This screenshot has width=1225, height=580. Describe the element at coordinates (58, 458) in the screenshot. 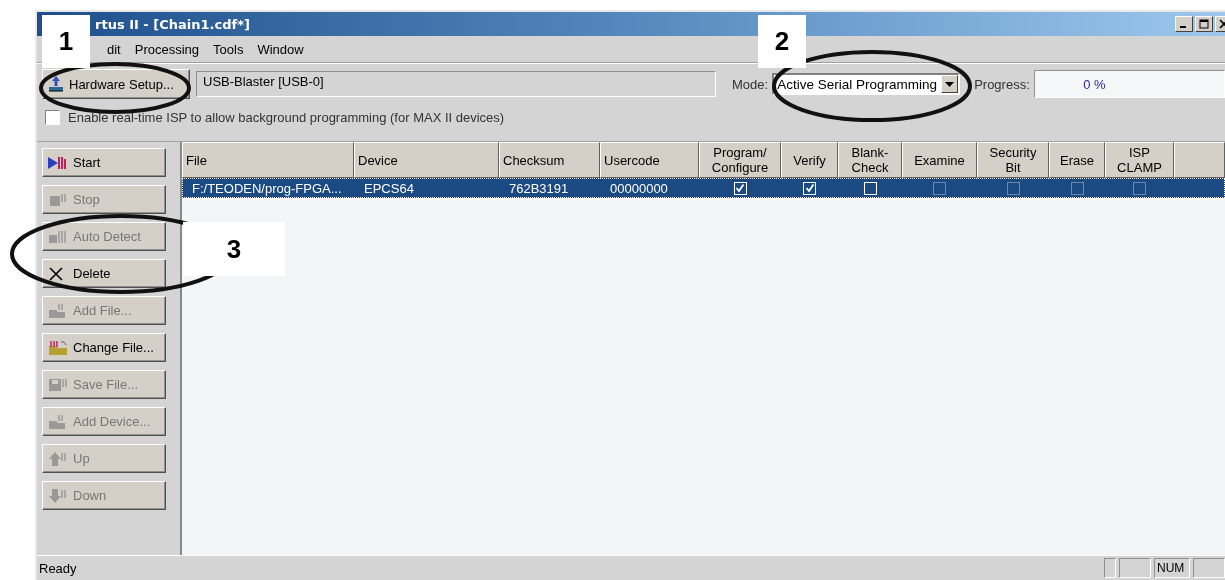

I see `up-arrow-icon` at that location.